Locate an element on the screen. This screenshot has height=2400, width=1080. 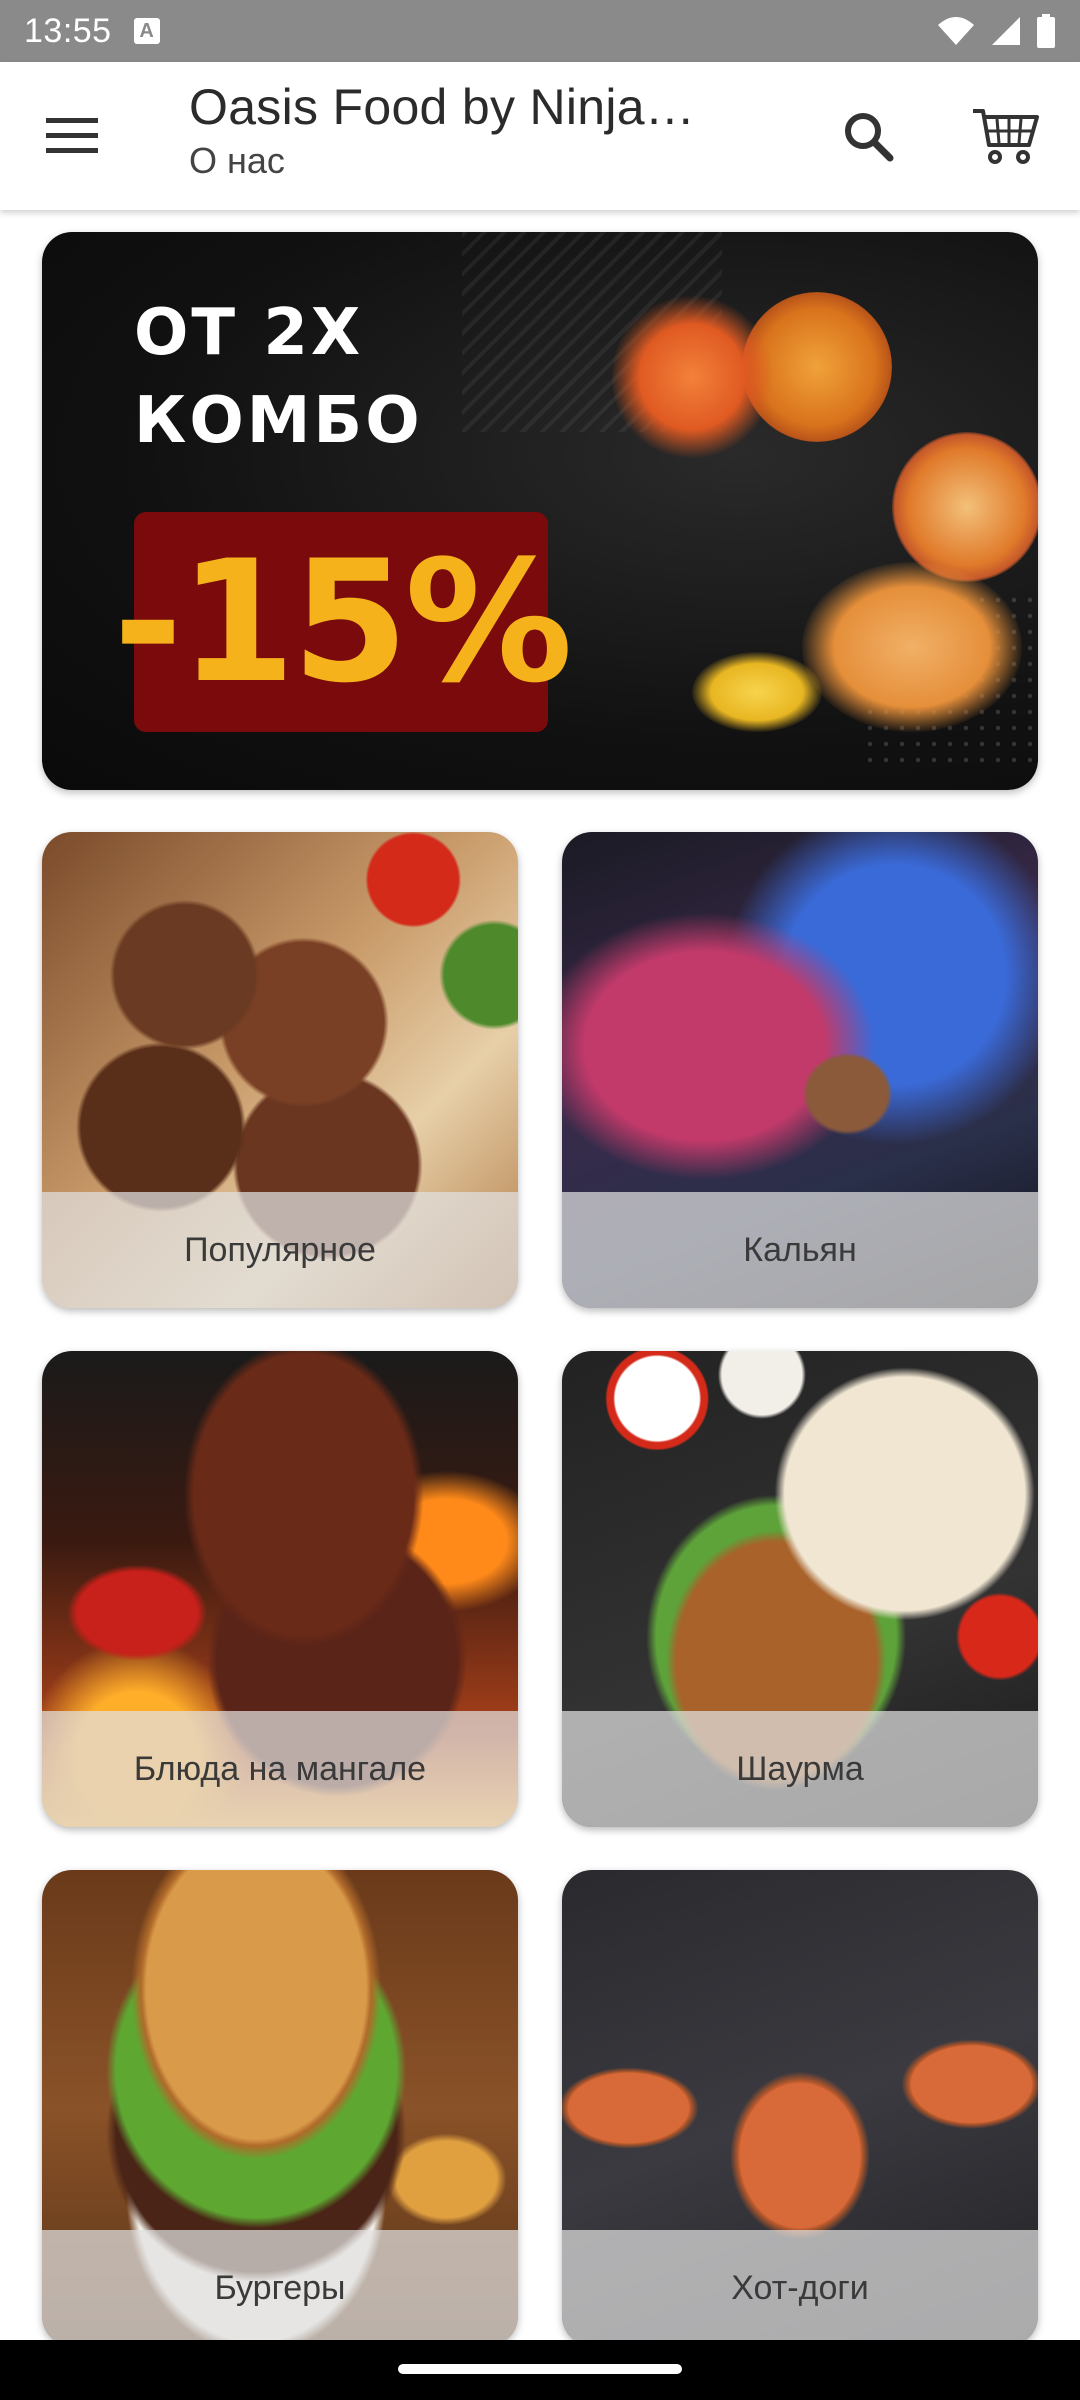
category-label-bar: Блюда на мангале is located at coordinates (280, 1769).